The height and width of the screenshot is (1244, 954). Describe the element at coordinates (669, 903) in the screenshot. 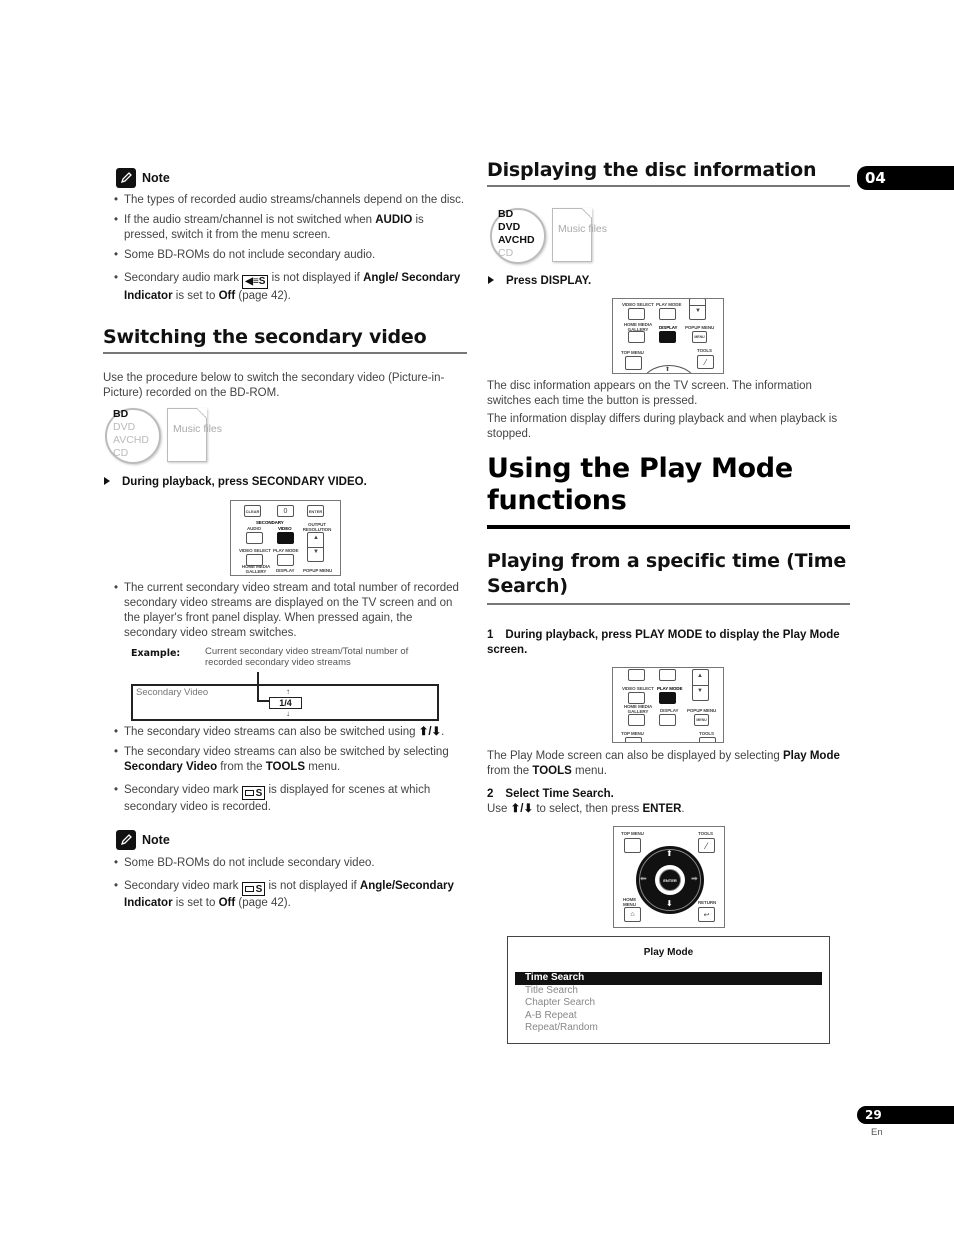

I see `down-arrow-icon: ⬇` at that location.